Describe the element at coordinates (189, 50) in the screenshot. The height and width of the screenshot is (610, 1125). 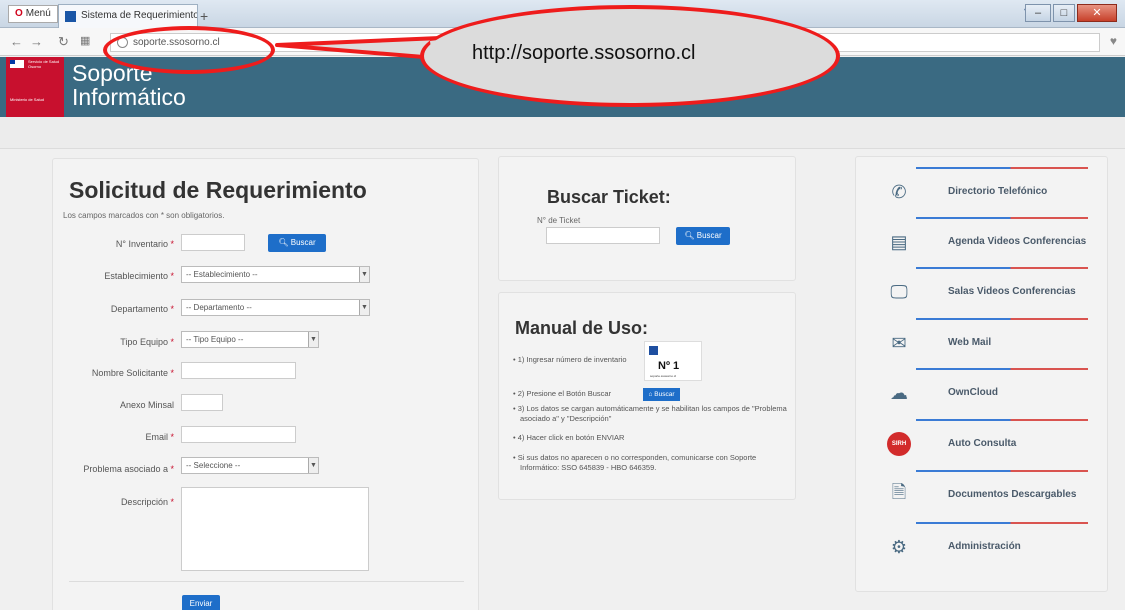
I see `url-highlight-circle` at that location.